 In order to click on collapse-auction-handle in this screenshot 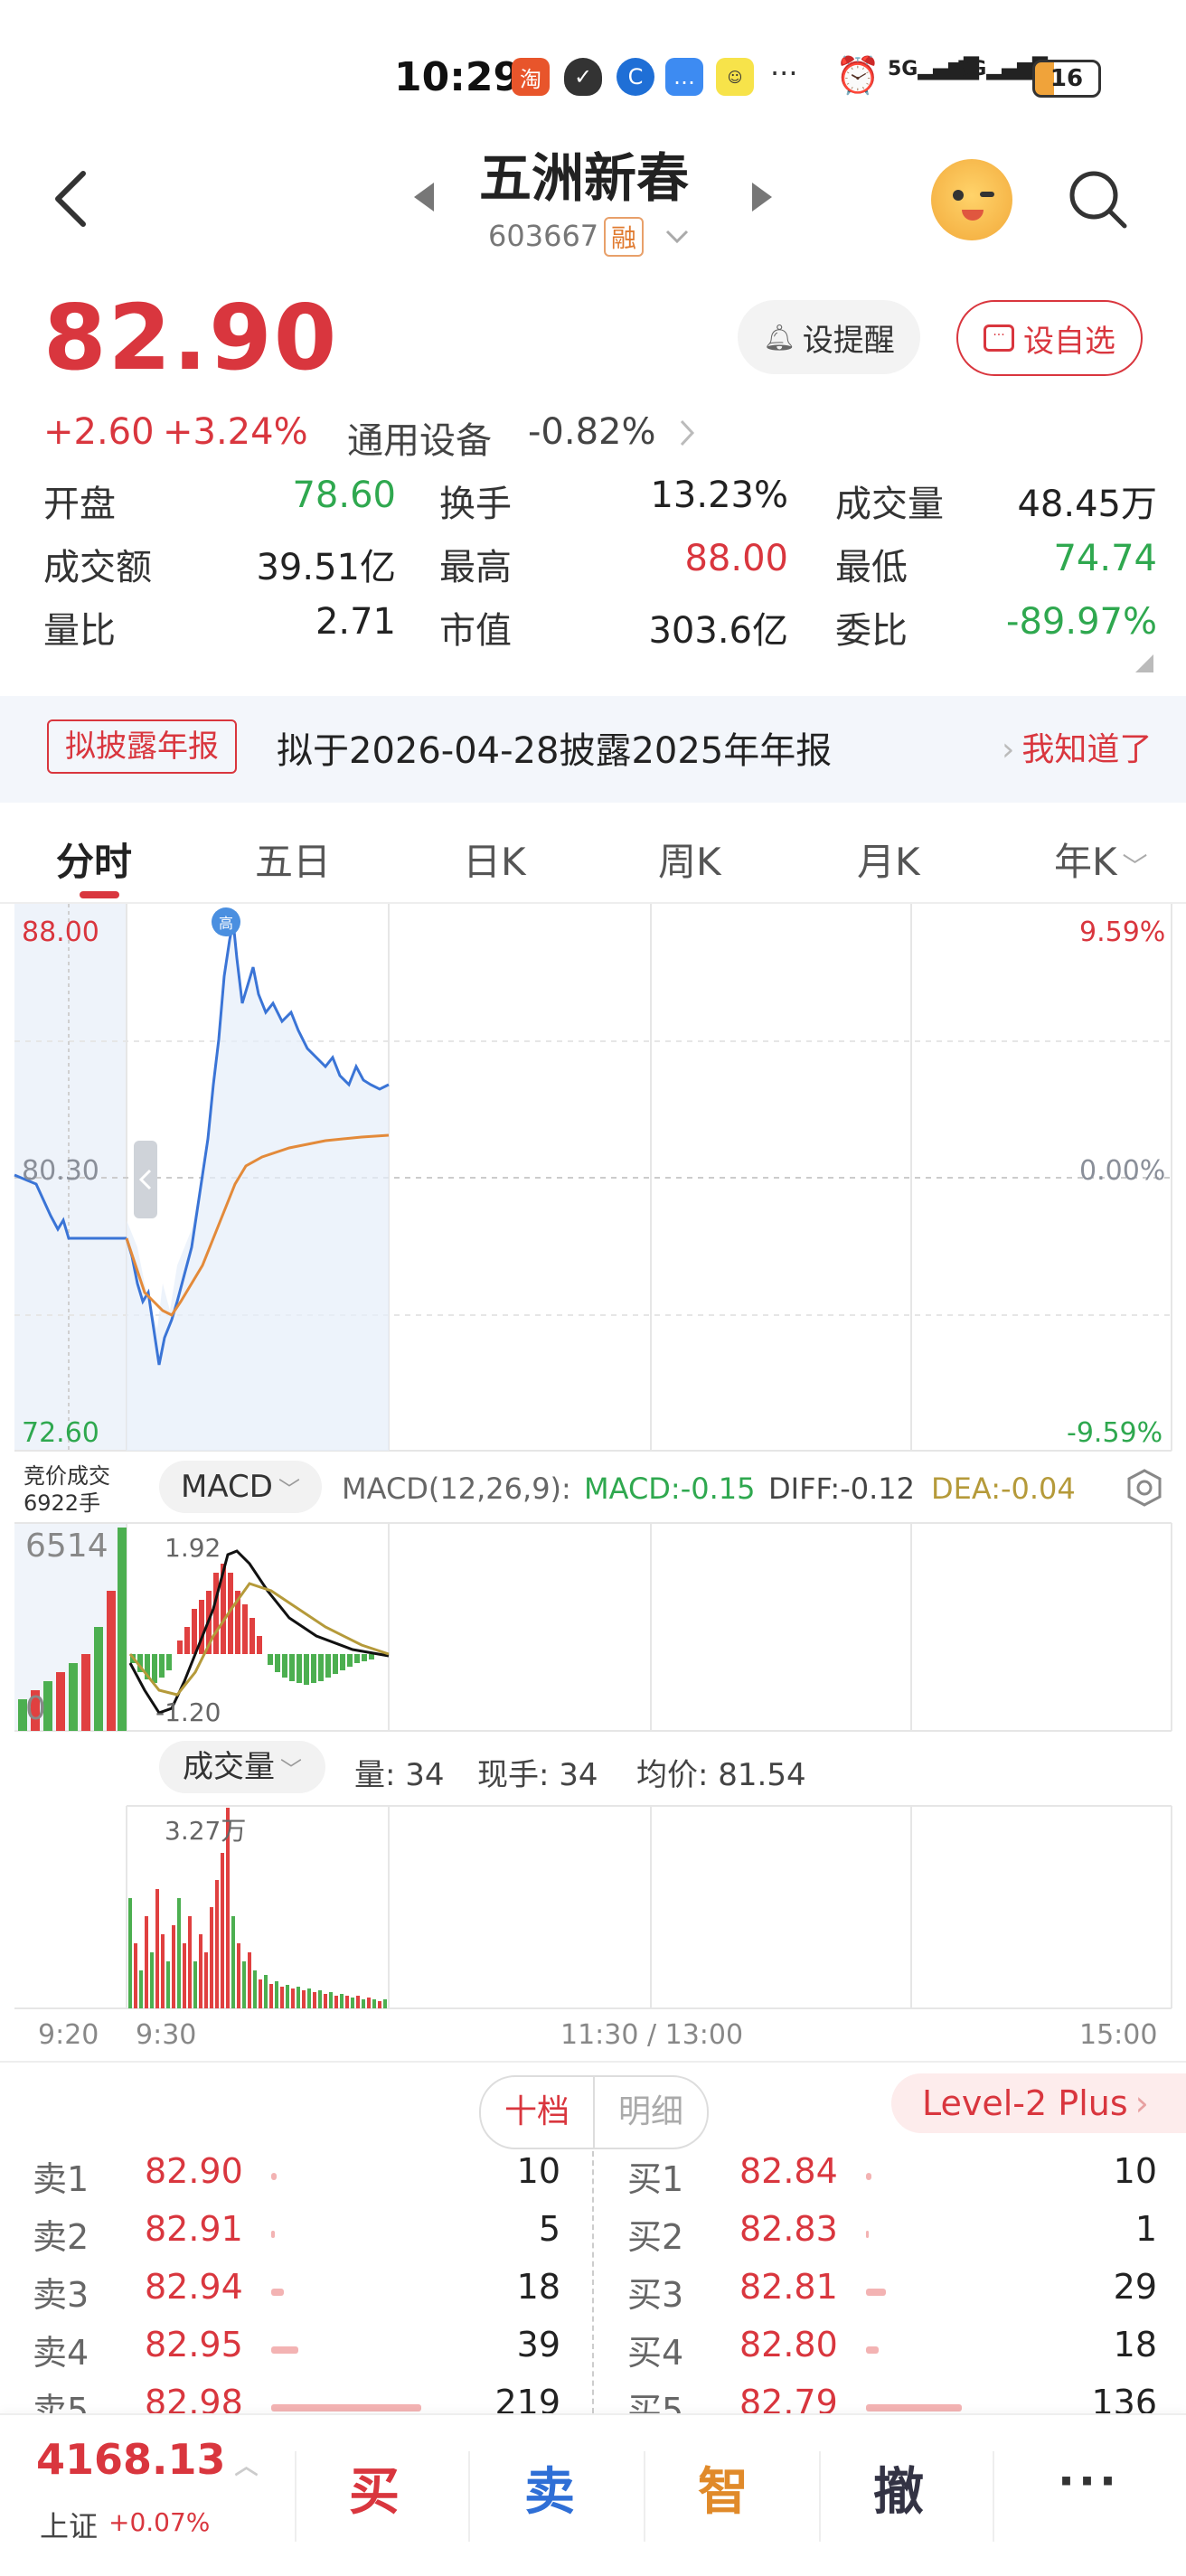, I will do `click(145, 1180)`.